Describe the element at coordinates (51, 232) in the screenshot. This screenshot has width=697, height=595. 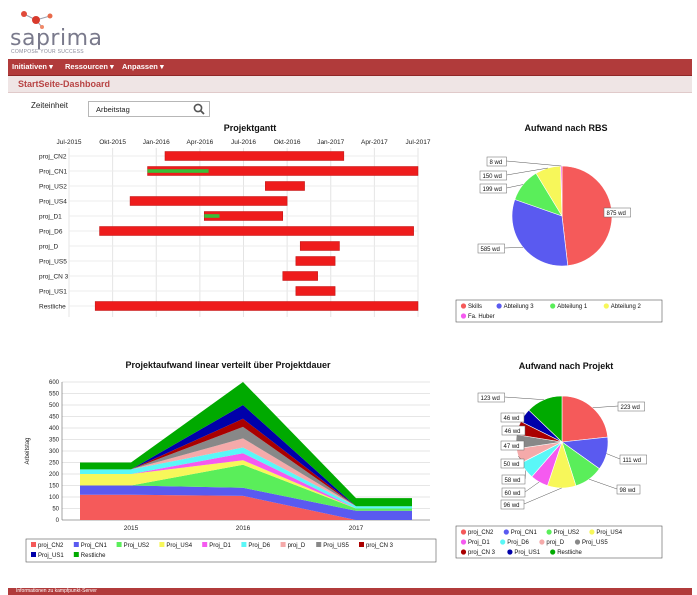
I see `gantt-row-label: Proj_D6` at that location.